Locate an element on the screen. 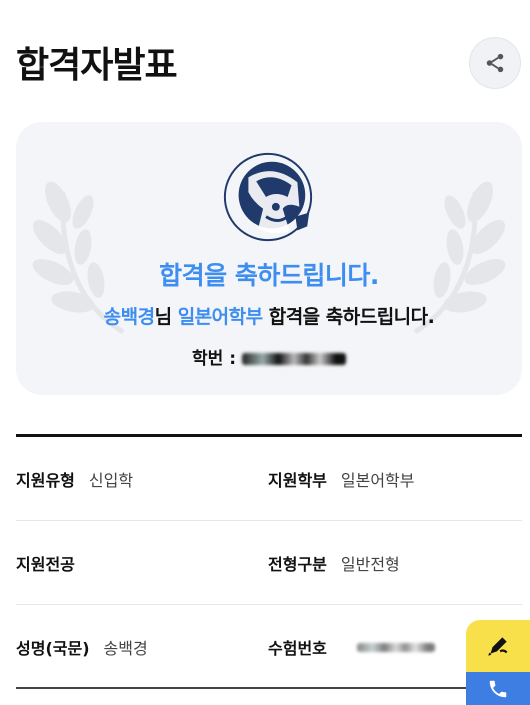 Image resolution: width=530 pixels, height=705 pixels. congrats-message: 송백경님 일본어학부 합격을 축하드립니다. is located at coordinates (269, 315).